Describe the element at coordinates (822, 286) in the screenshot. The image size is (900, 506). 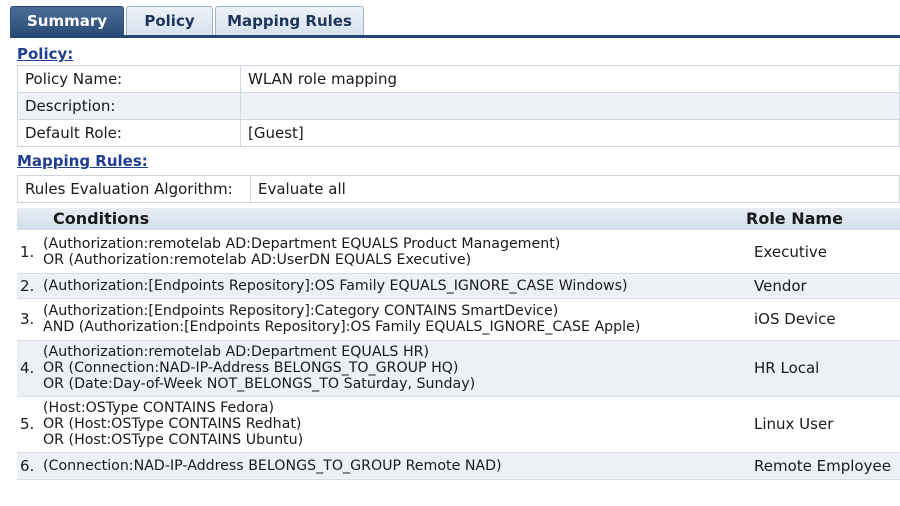
I see `rule-role: Vendor` at that location.